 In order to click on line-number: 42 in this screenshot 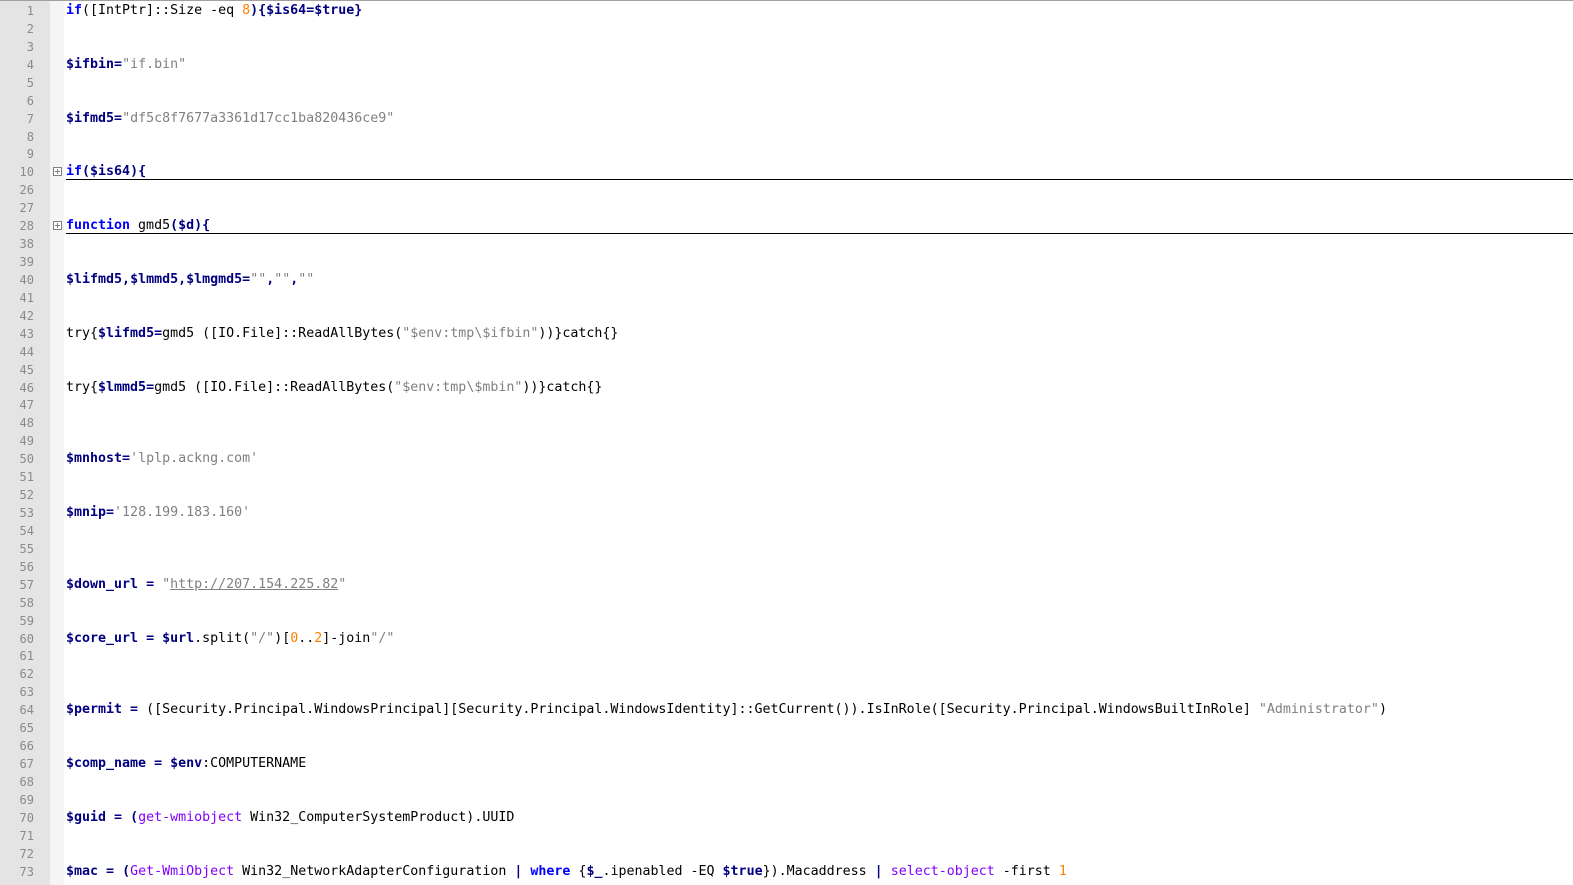, I will do `click(26, 315)`.